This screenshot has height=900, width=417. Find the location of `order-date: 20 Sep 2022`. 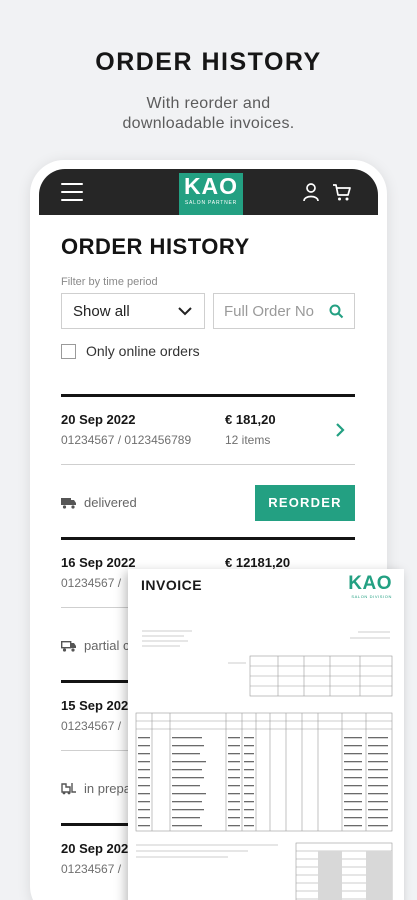

order-date: 20 Sep 2022 is located at coordinates (98, 419).